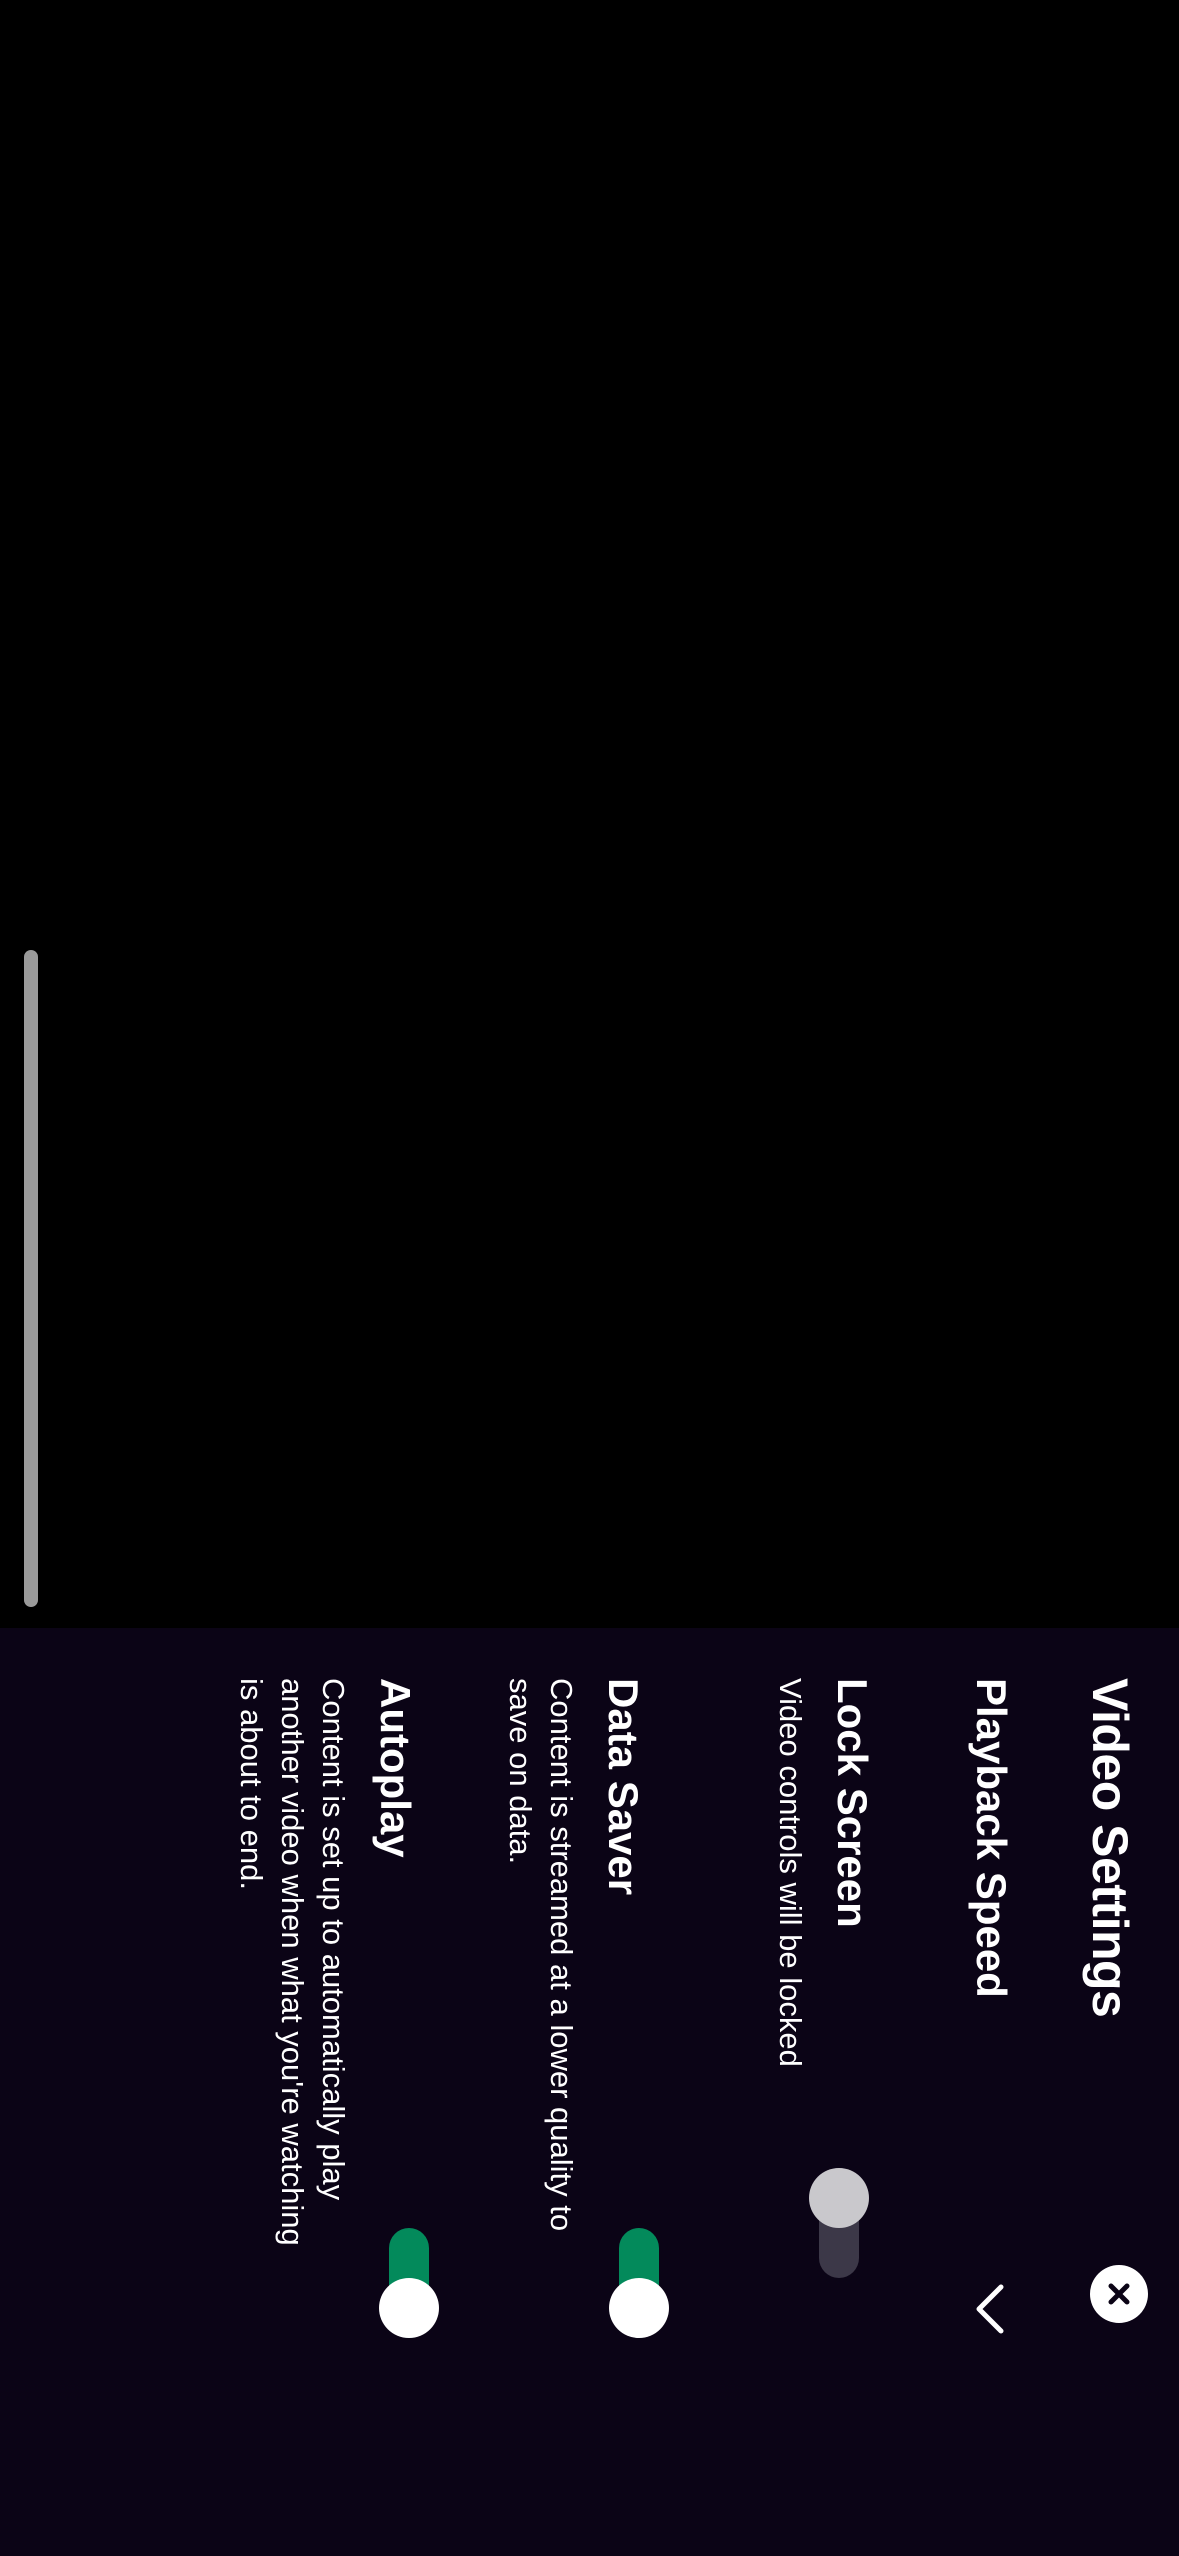  Describe the element at coordinates (395, 1768) in the screenshot. I see `autoplay-label: Autoplay` at that location.